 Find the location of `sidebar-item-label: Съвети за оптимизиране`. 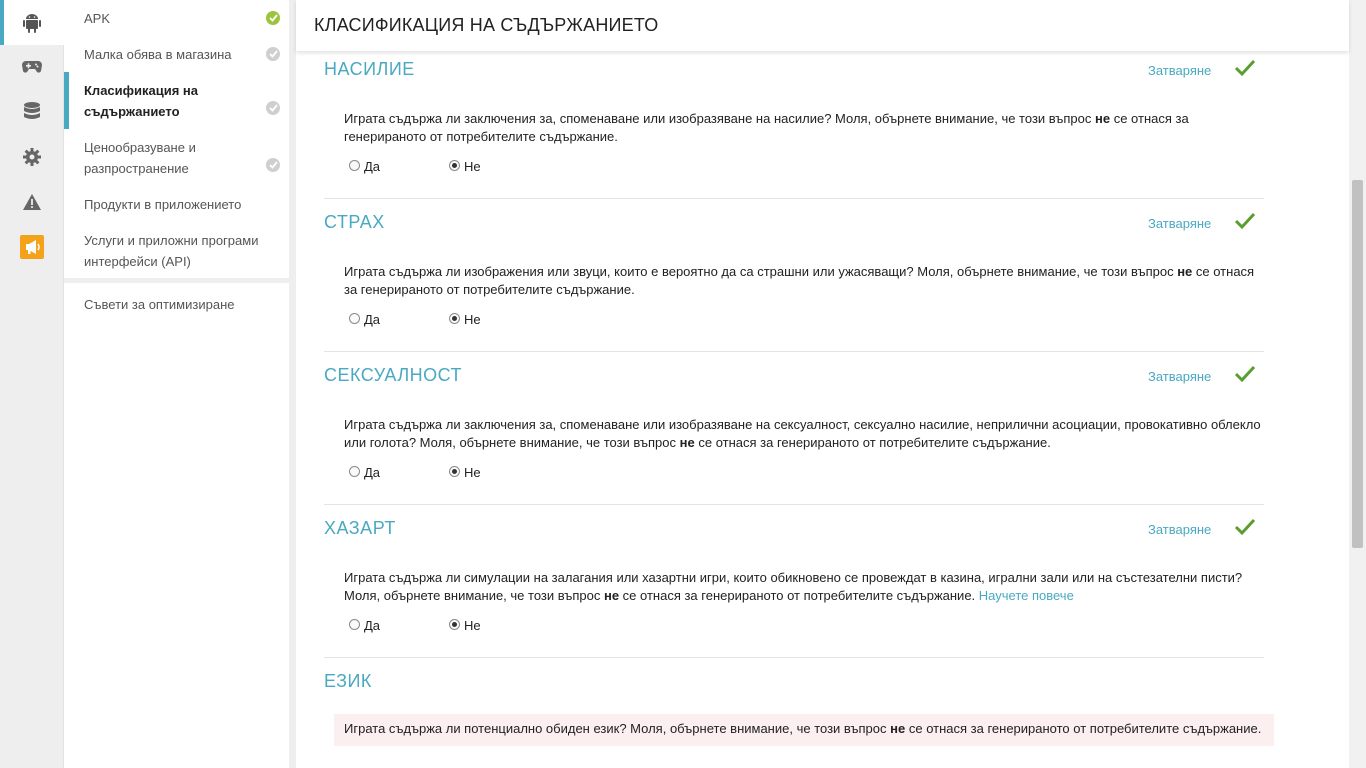

sidebar-item-label: Съвети за оптимизиране is located at coordinates (159, 304).